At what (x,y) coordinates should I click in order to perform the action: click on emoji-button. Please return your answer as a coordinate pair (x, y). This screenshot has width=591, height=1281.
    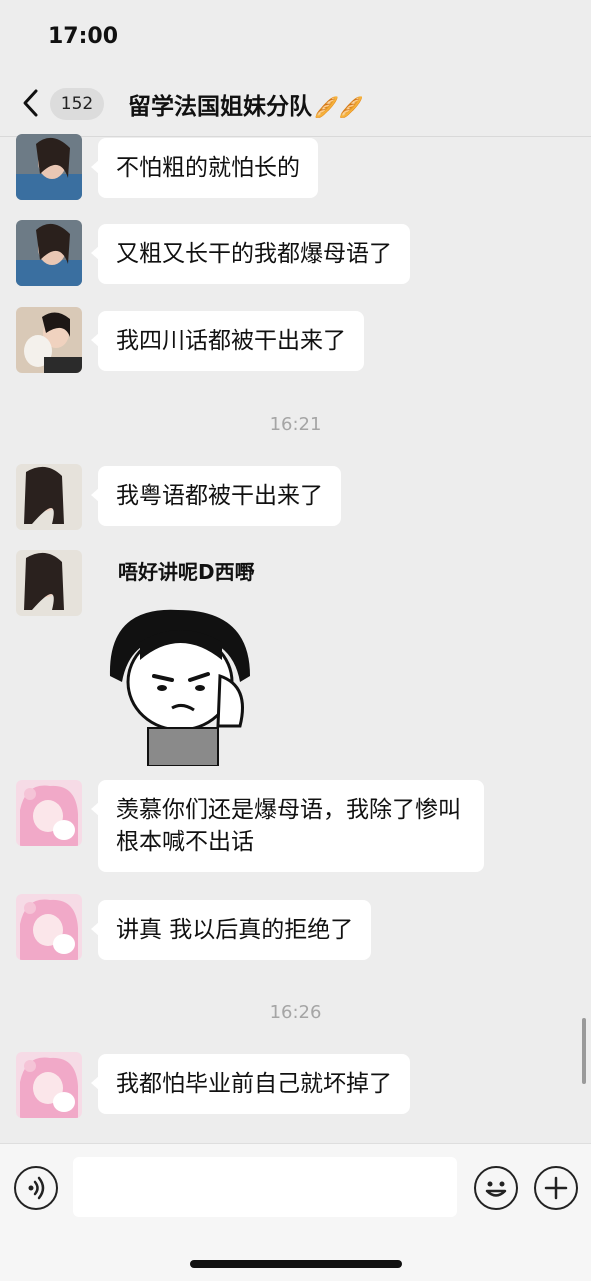
    Looking at the image, I should click on (496, 1188).